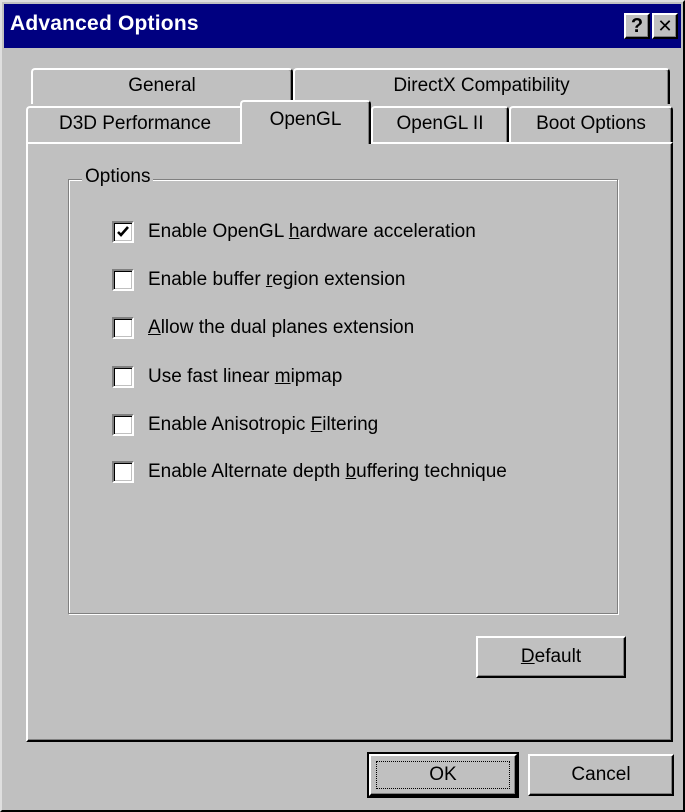 This screenshot has width=685, height=812. Describe the element at coordinates (342, 26) in the screenshot. I see `title-bar: Advanced Options ? ✕` at that location.